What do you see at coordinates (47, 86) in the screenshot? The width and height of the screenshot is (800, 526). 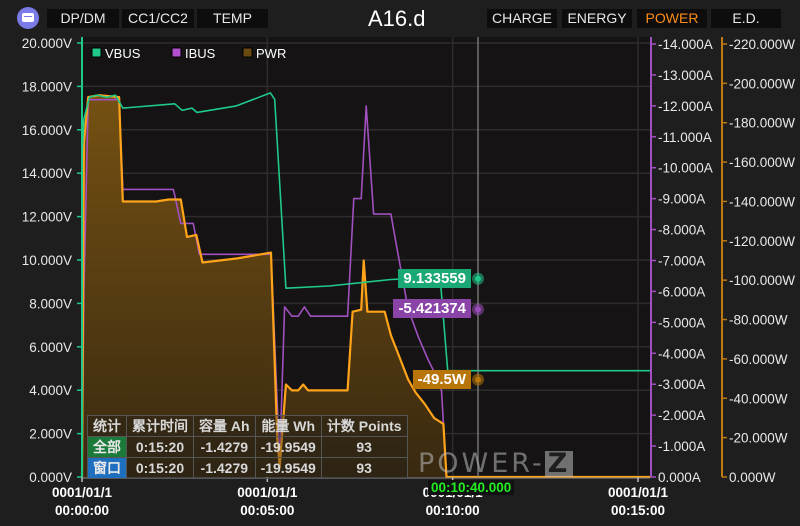 I see `voltage-tick-label: 18.000V` at bounding box center [47, 86].